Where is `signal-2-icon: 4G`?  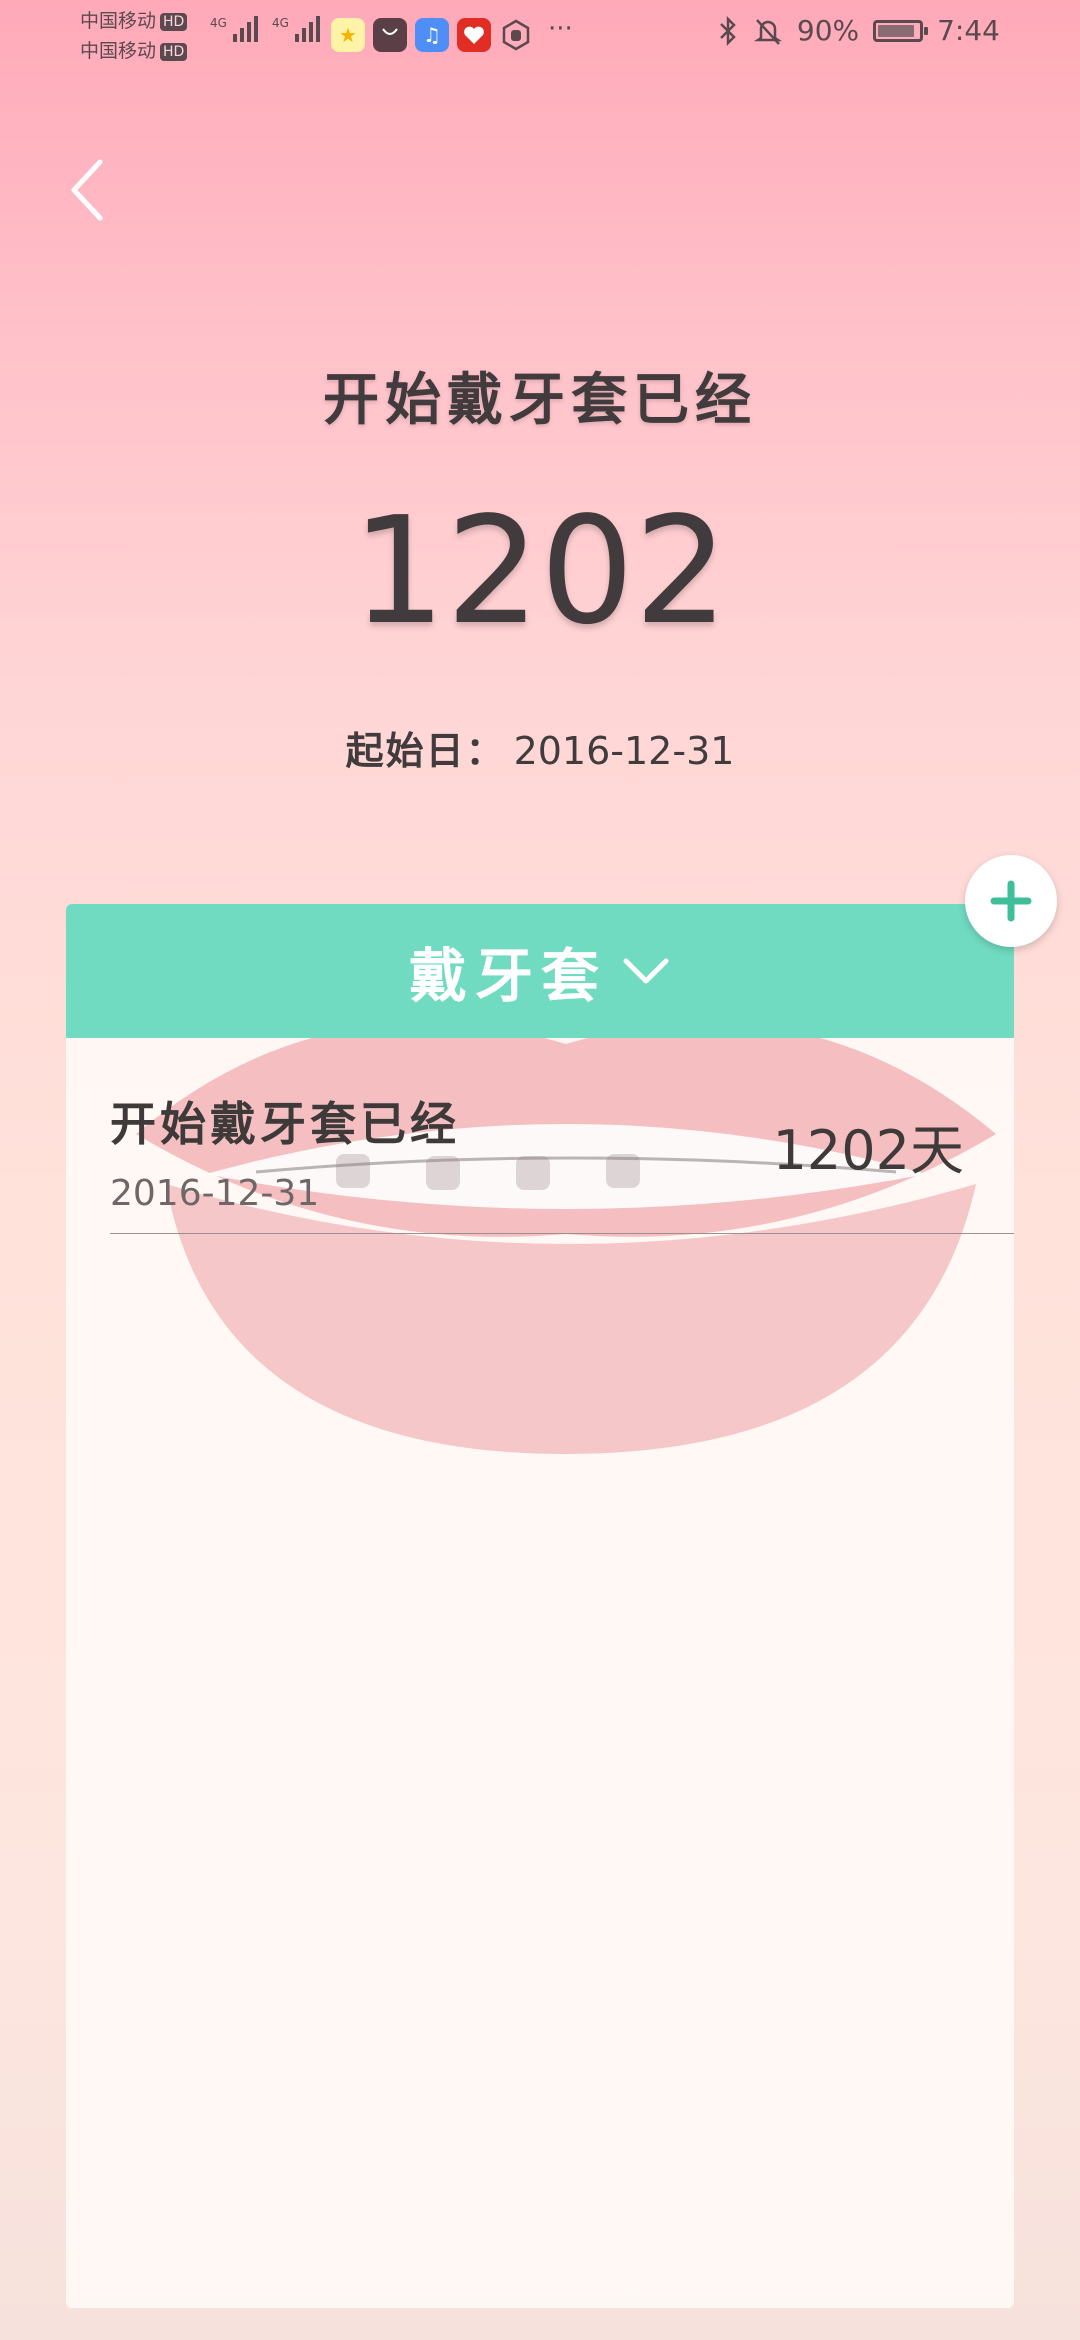 signal-2-icon: 4G is located at coordinates (296, 29).